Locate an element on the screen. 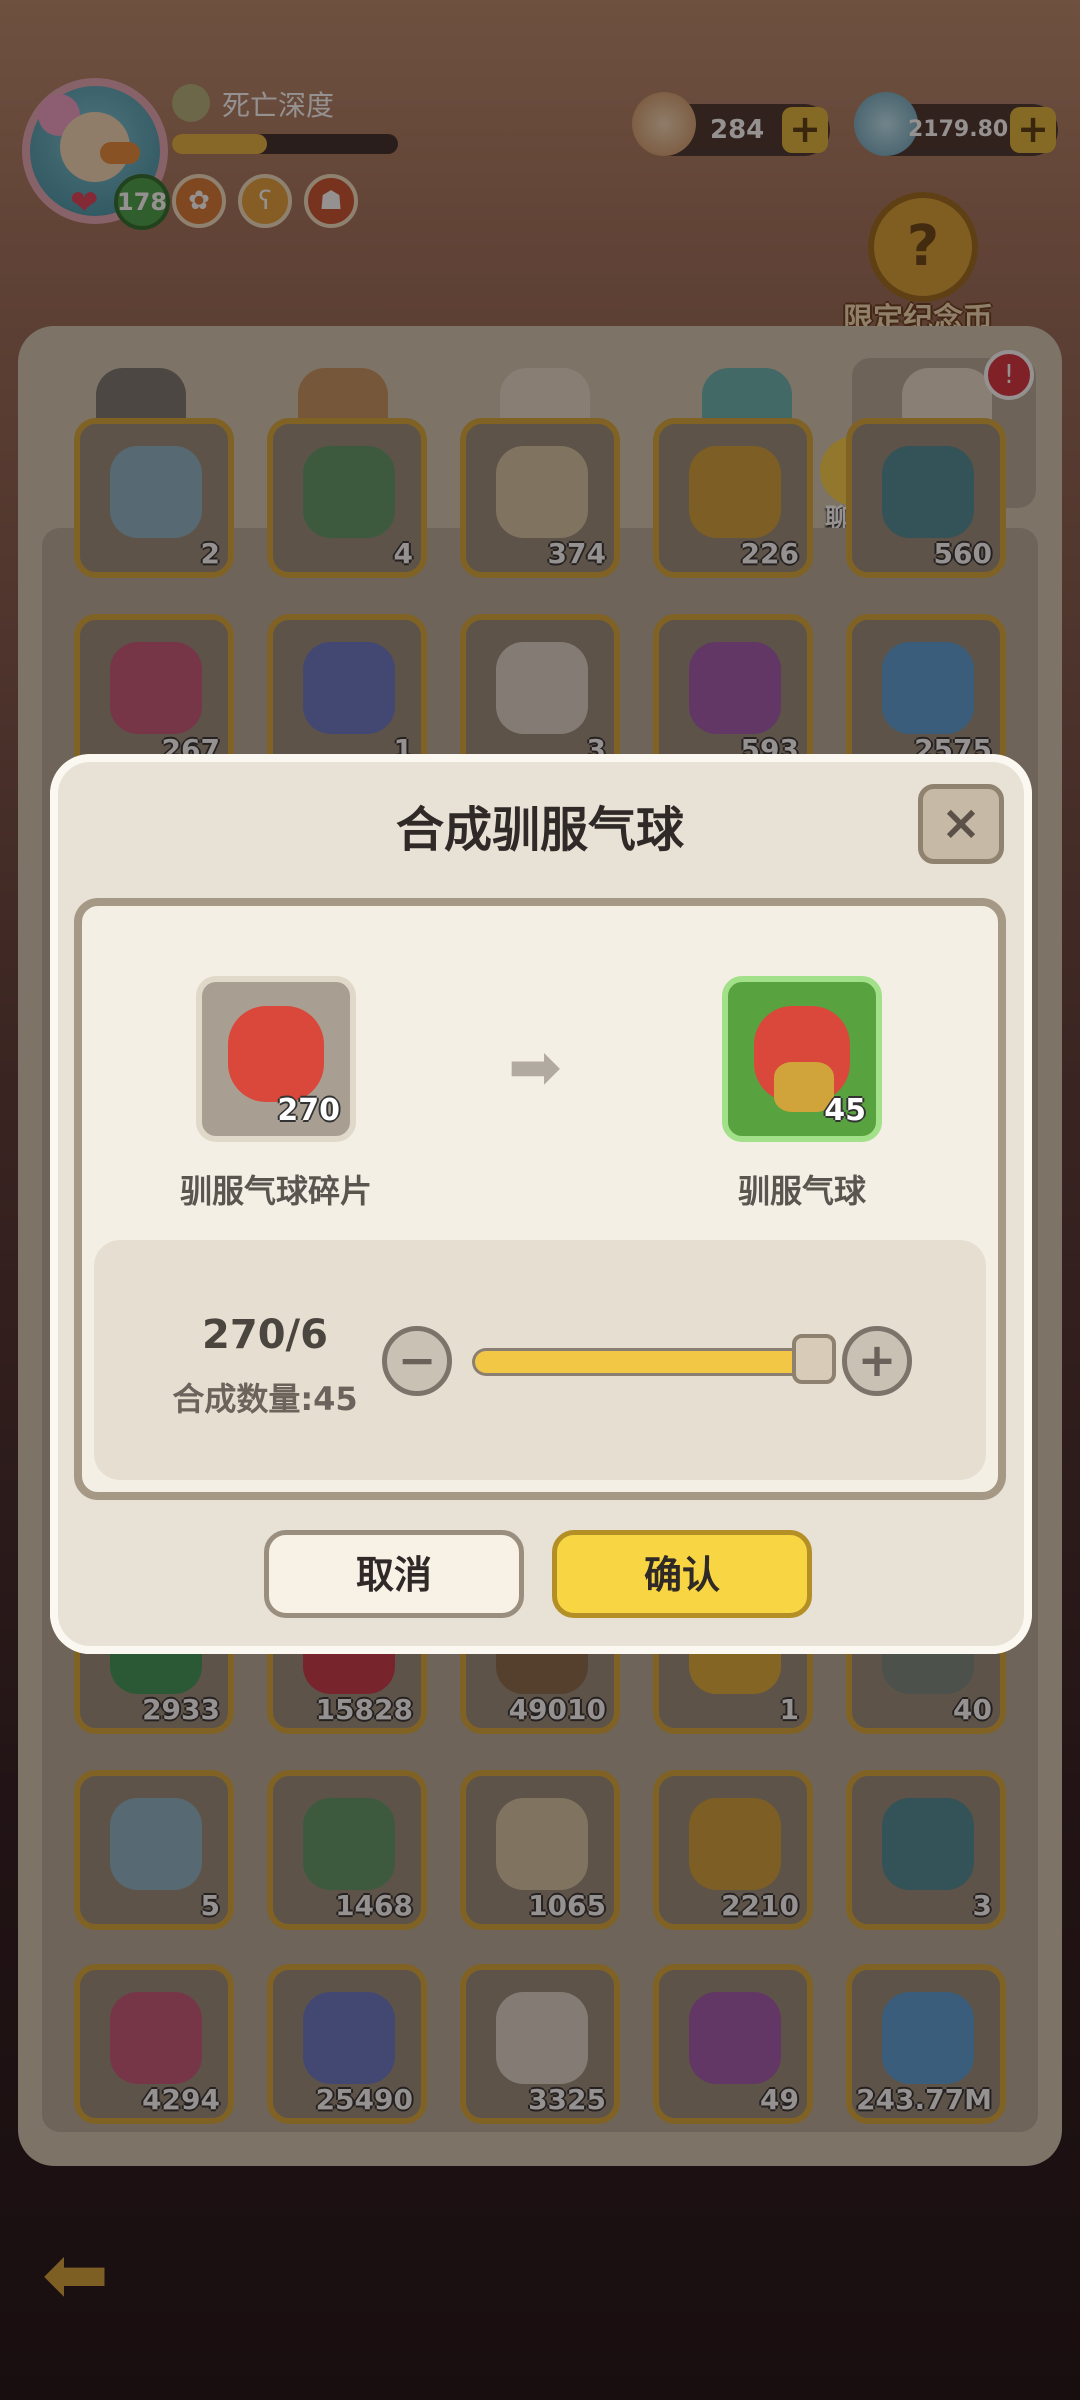 This screenshot has width=1080, height=2400. synthesis-quantity: 合成数量:45 is located at coordinates (265, 1399).